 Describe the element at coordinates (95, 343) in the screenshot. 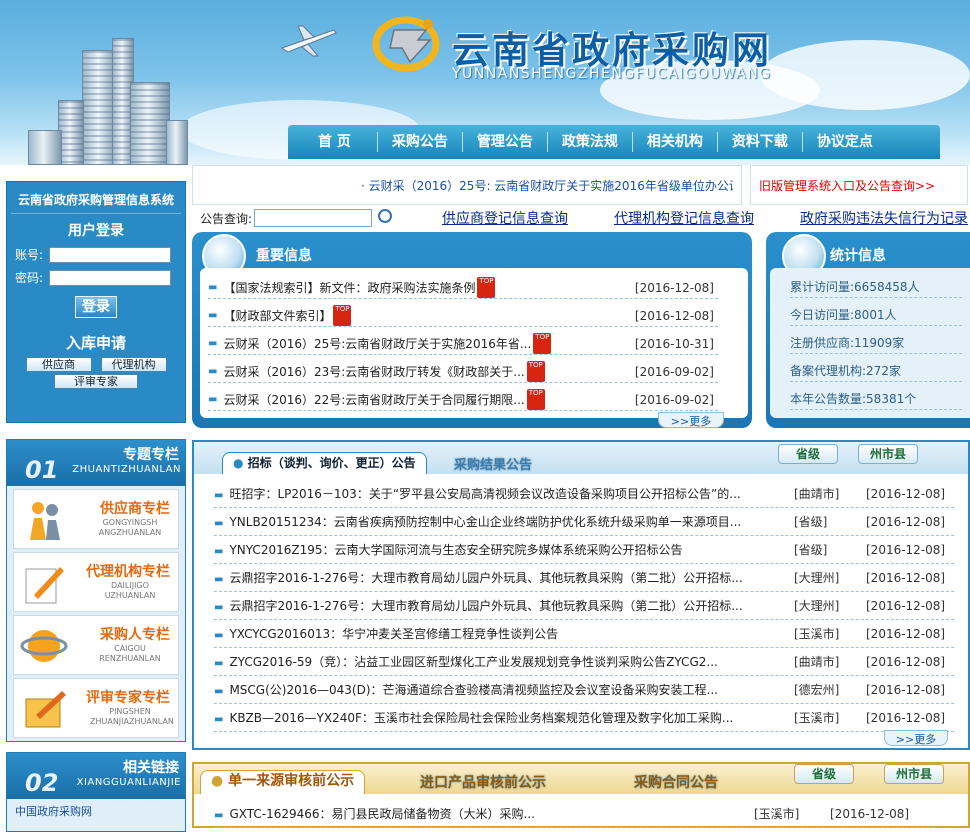

I see `apply-title: 入库申请` at that location.